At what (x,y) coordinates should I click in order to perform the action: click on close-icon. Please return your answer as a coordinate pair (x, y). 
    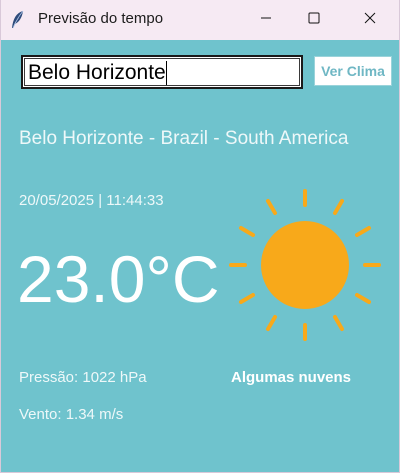
    Looking at the image, I should click on (370, 20).